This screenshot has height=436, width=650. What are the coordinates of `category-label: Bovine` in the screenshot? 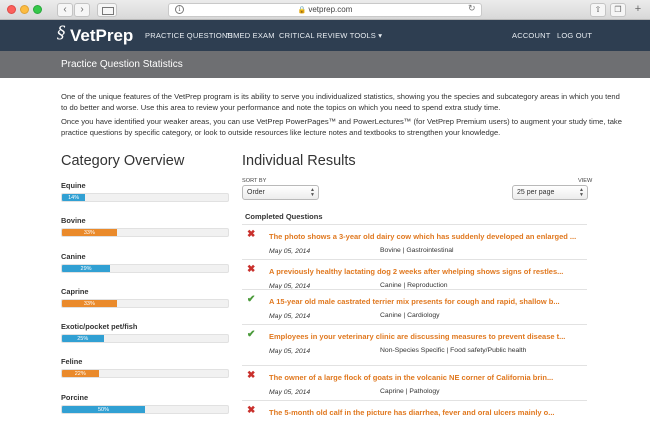 It's located at (73, 220).